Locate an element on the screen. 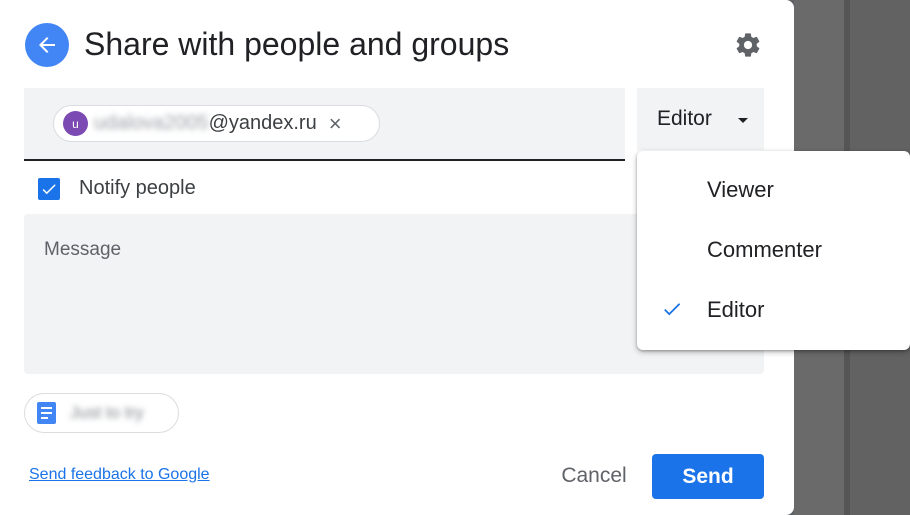  role-option-commenter: Commenter is located at coordinates (773, 250).